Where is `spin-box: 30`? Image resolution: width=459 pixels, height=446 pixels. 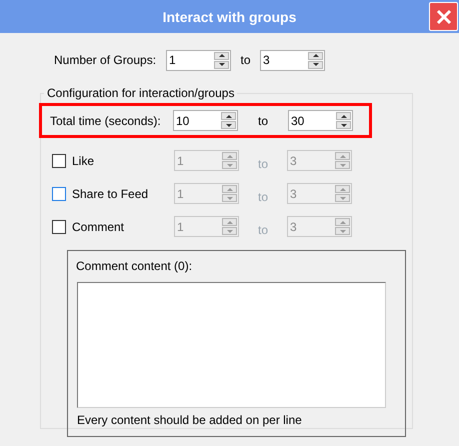
spin-box: 30 is located at coordinates (320, 120).